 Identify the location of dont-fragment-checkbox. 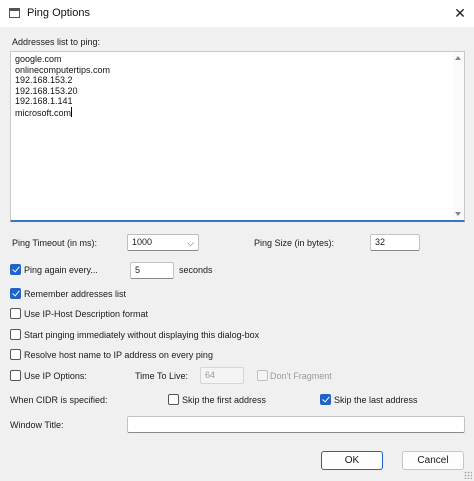
(262, 375).